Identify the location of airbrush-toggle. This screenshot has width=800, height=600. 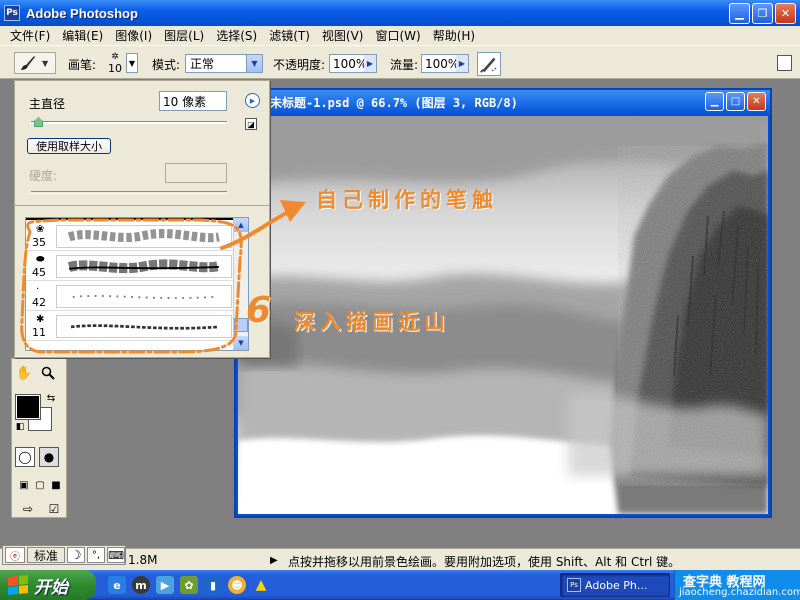
(489, 64).